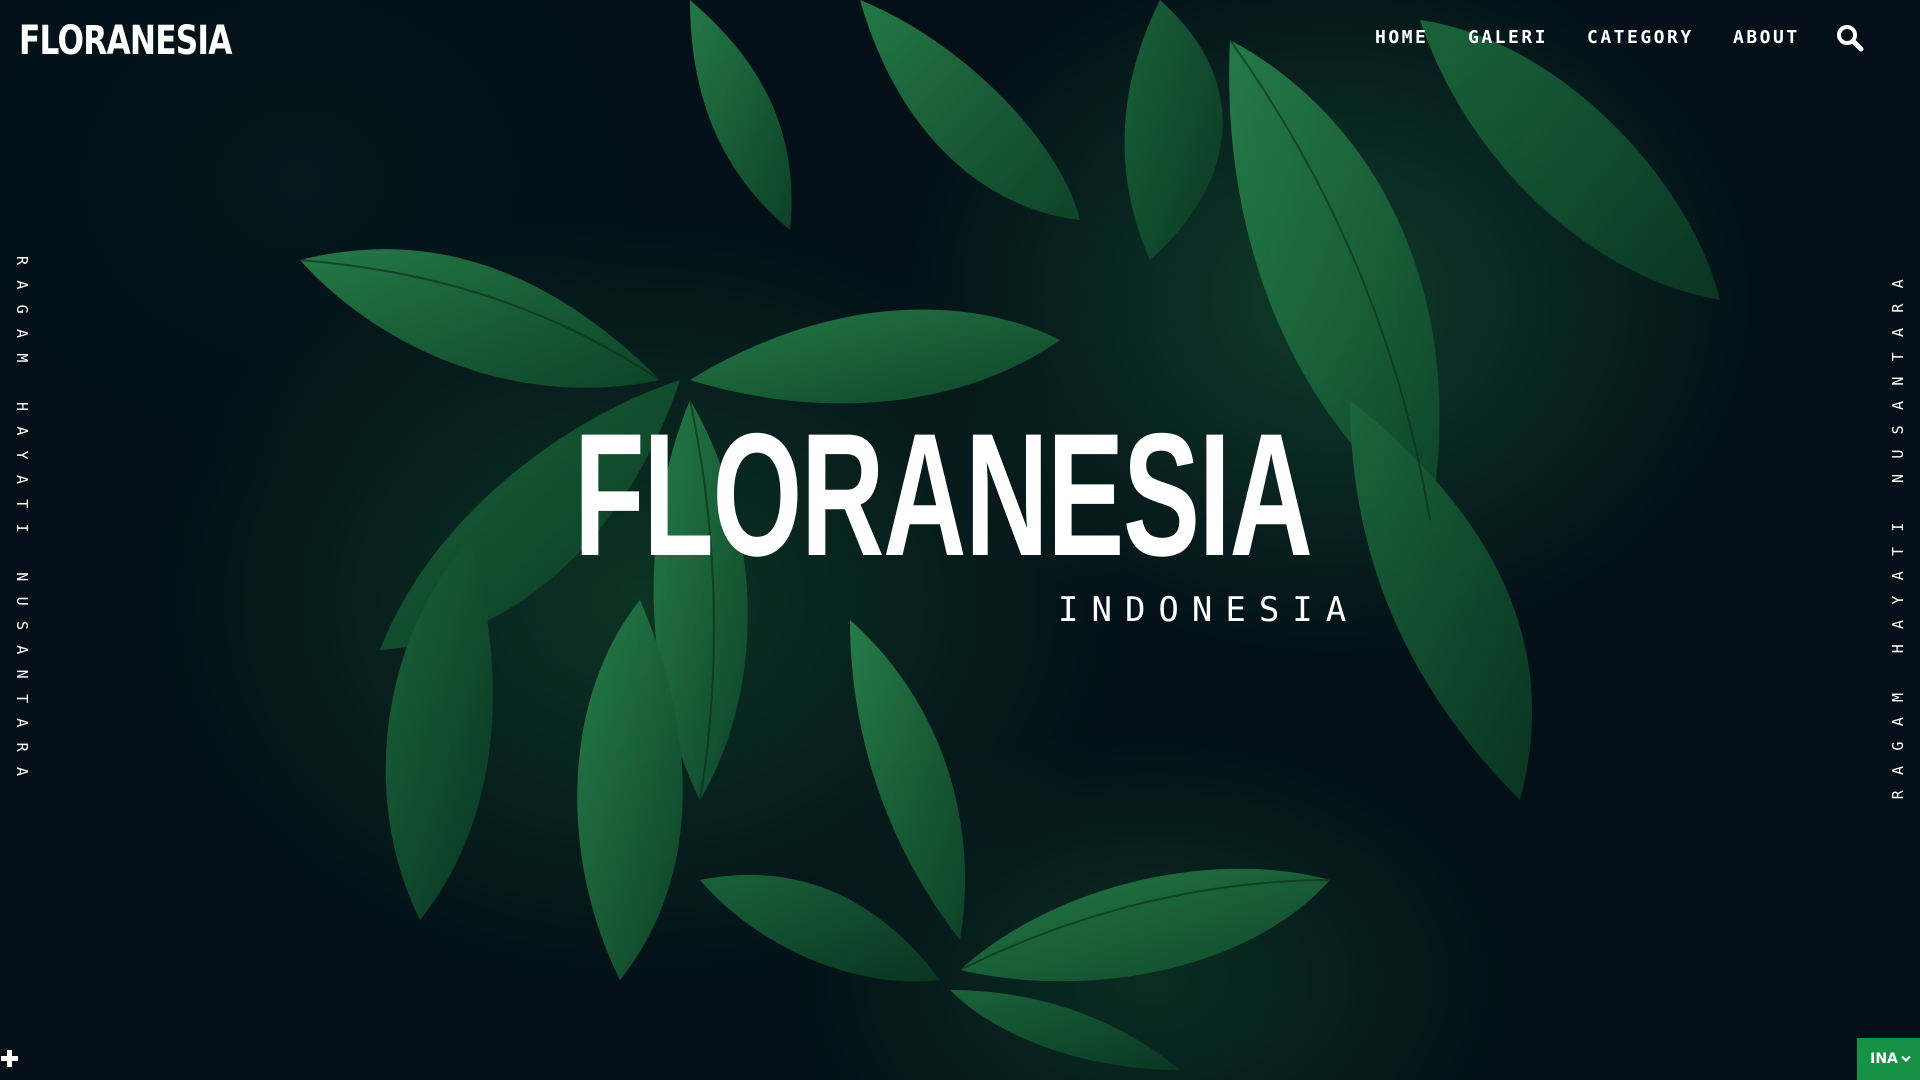 The height and width of the screenshot is (1080, 1920). Describe the element at coordinates (1401, 38) in the screenshot. I see `nav-home: HOME` at that location.